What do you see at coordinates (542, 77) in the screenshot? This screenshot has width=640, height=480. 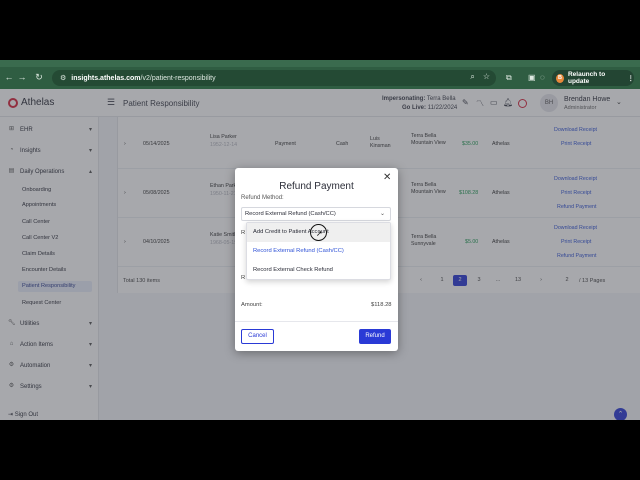 I see `profile-icon: ◌` at bounding box center [542, 77].